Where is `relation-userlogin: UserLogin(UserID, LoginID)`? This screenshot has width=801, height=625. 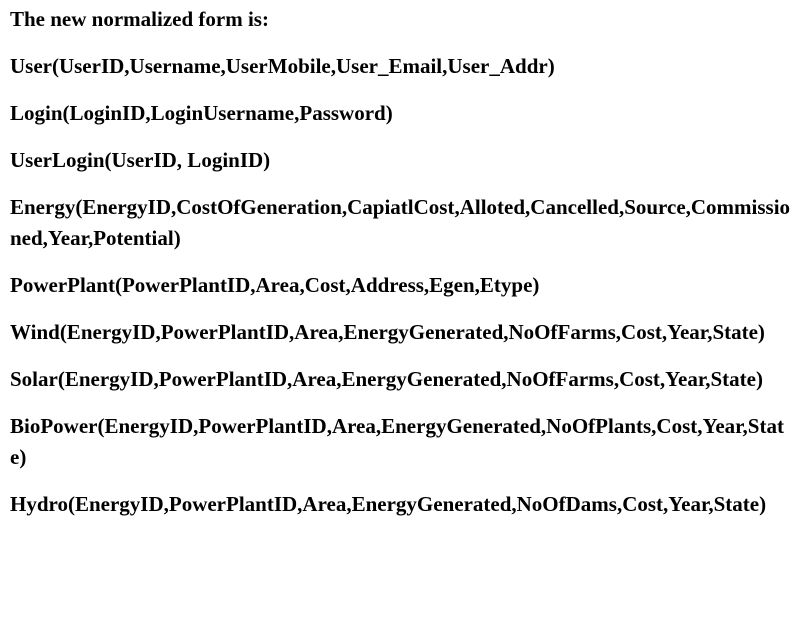 relation-userlogin: UserLogin(UserID, LoginID) is located at coordinates (140, 160).